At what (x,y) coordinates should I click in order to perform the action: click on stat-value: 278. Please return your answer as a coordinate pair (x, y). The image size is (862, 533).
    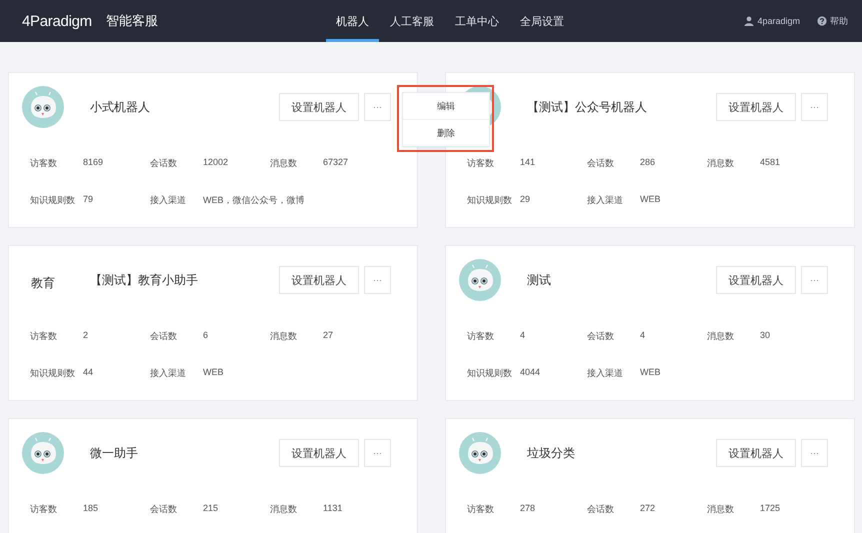
    Looking at the image, I should click on (528, 508).